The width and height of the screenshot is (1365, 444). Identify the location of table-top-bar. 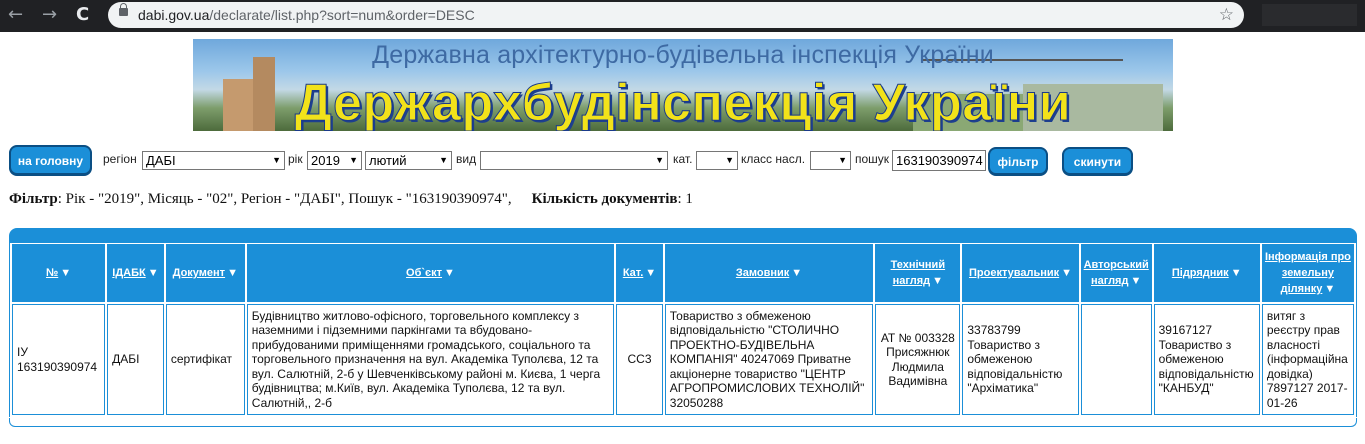
(683, 235).